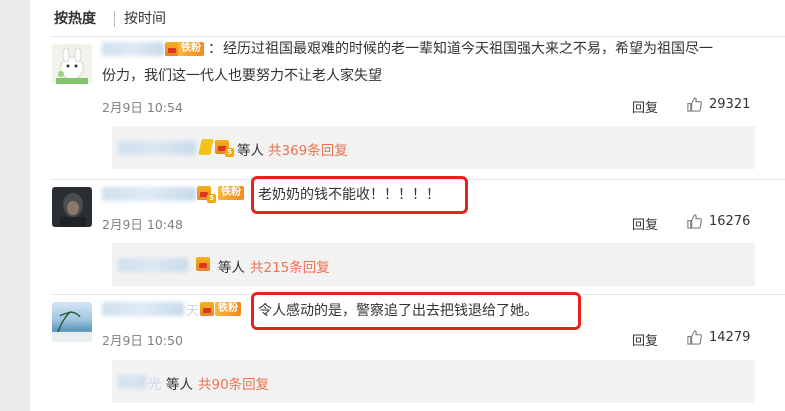  What do you see at coordinates (242, 76) in the screenshot?
I see `comment-text-cont: 份力，我们这一代人也要努力不让老人家失望` at bounding box center [242, 76].